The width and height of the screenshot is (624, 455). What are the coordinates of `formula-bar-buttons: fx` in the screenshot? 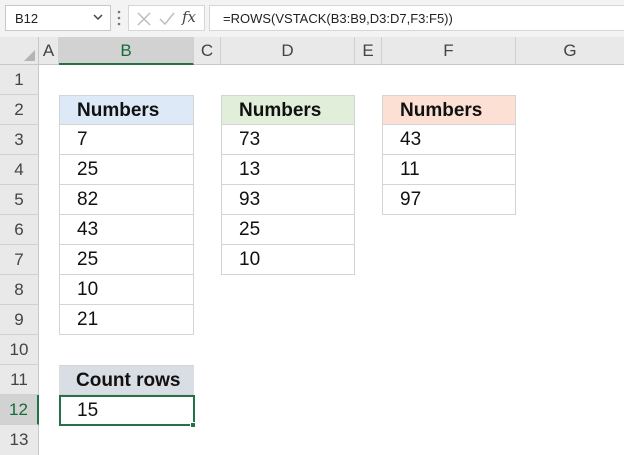 It's located at (166, 18).